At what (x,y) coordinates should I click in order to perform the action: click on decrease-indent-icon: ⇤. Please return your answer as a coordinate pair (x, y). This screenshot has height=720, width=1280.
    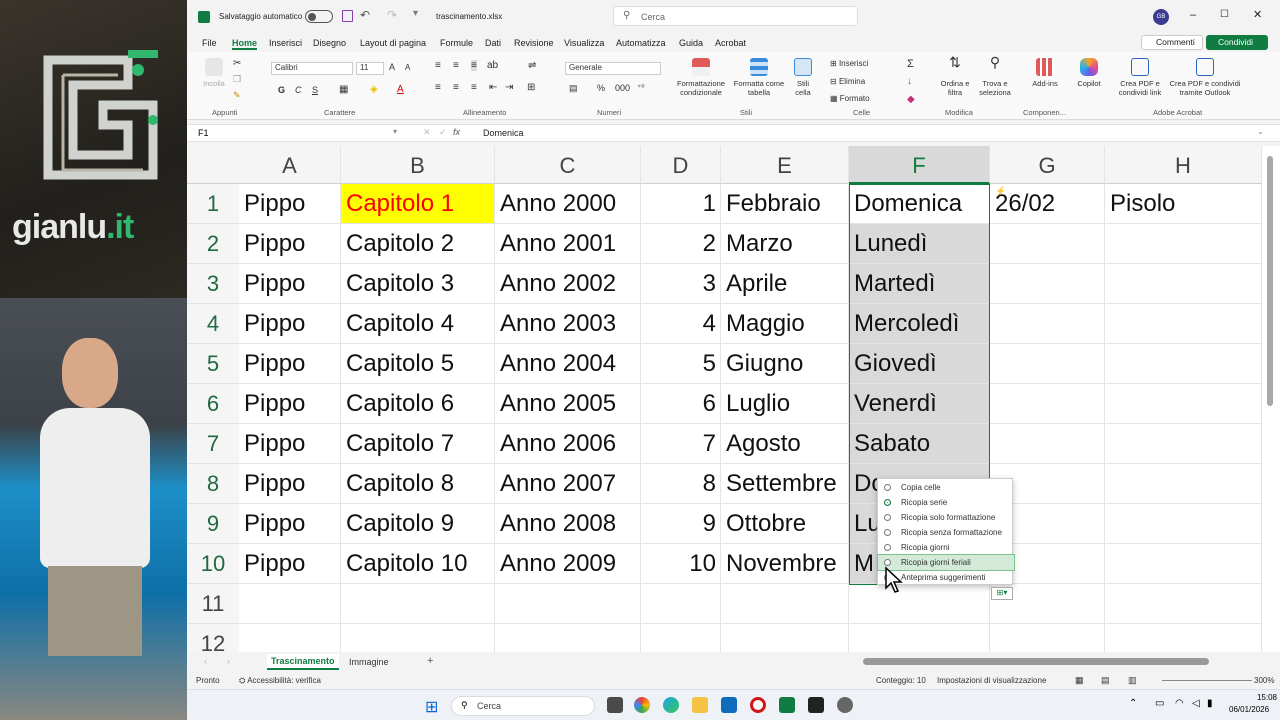
    Looking at the image, I should click on (493, 87).